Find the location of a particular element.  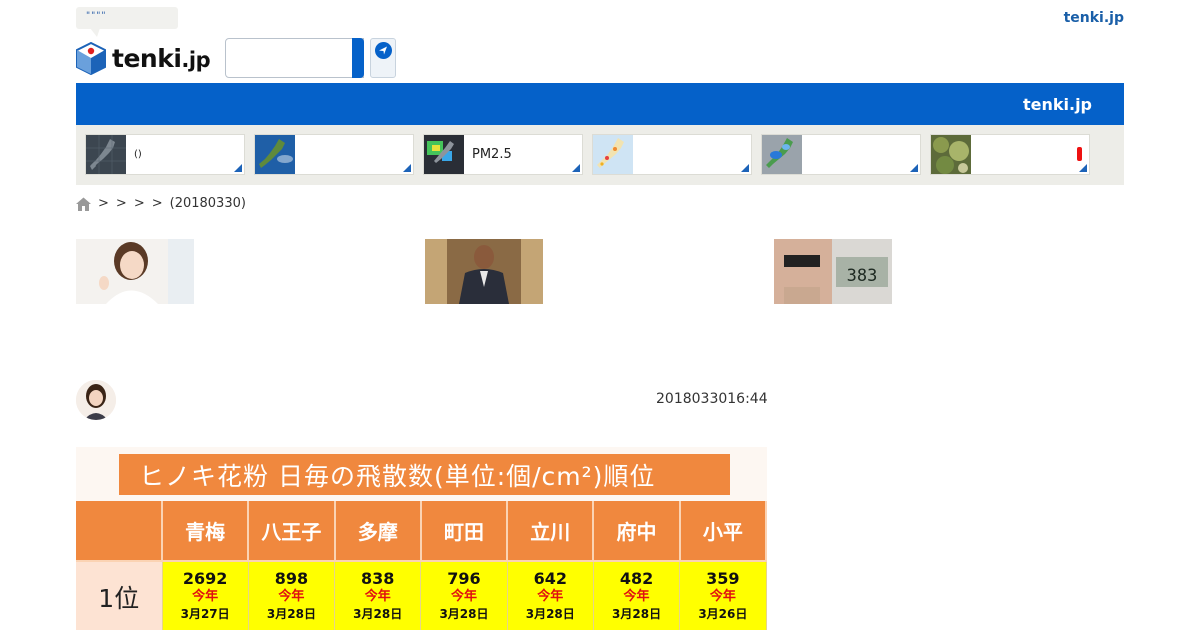

cell-date: 3月27日 is located at coordinates (205, 614).